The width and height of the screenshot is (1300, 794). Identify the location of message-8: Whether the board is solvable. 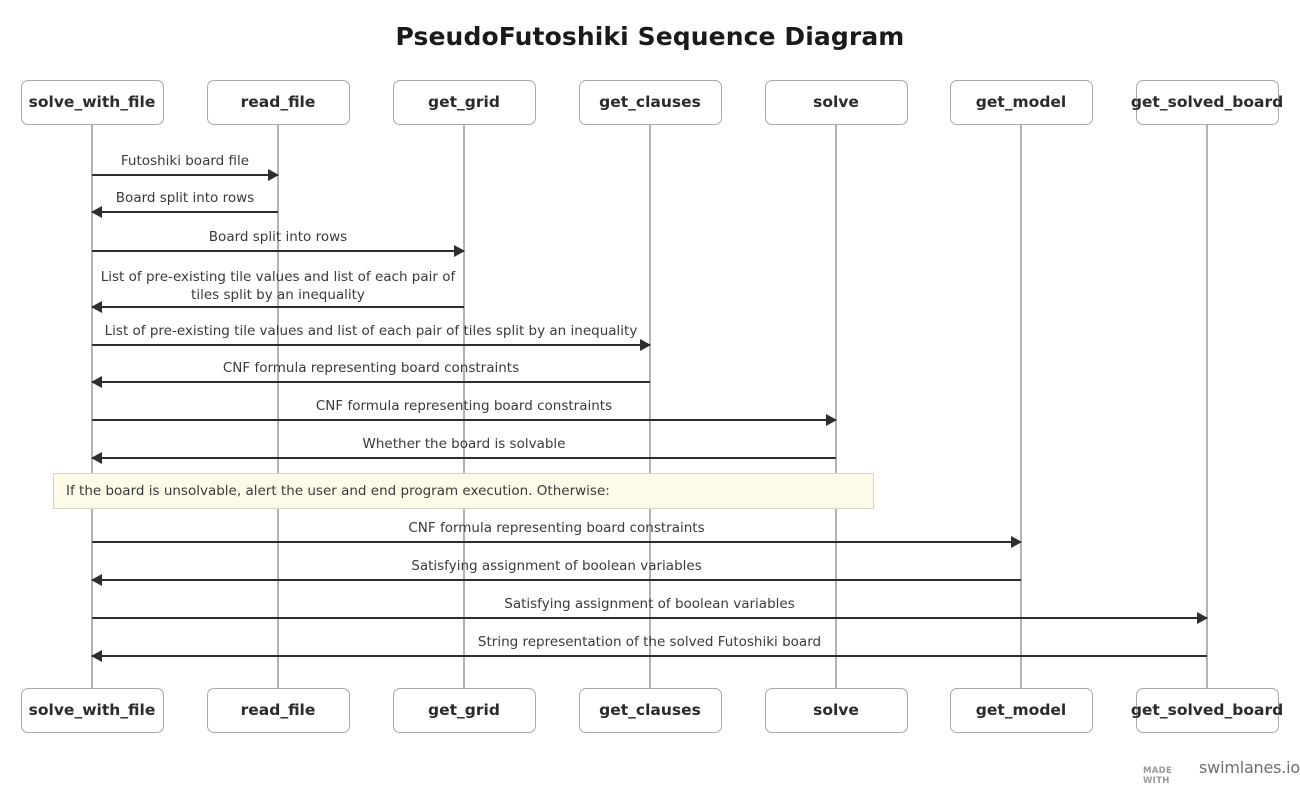
(463, 450).